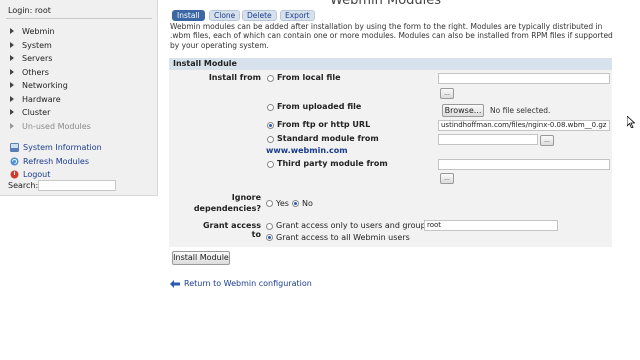 The image size is (640, 360). What do you see at coordinates (231, 230) in the screenshot?
I see `grant-access-label: Grant access to` at bounding box center [231, 230].